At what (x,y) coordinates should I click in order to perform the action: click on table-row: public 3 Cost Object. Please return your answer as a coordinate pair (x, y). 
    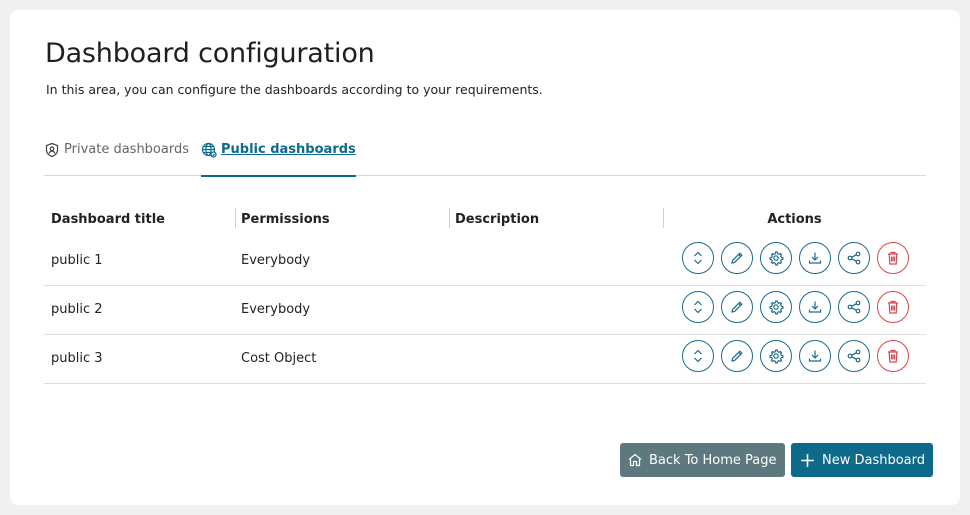
    Looking at the image, I should click on (485, 359).